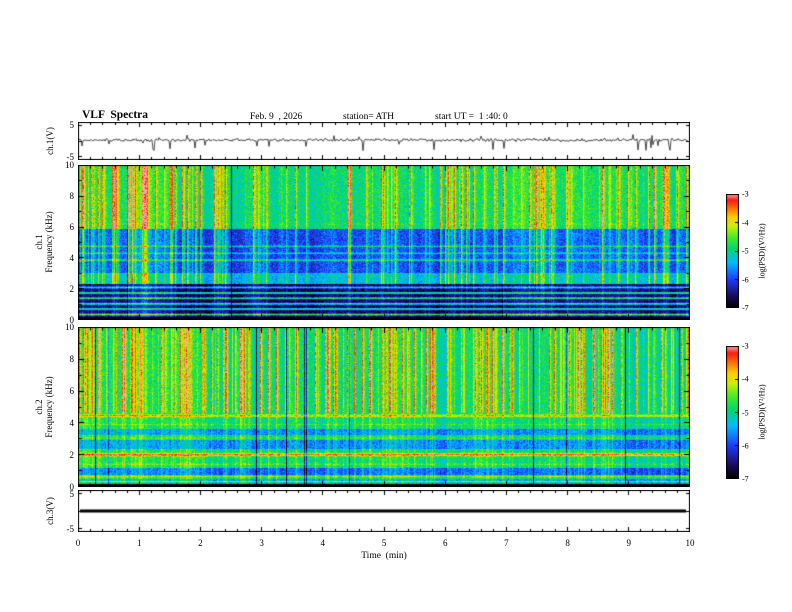 The height and width of the screenshot is (612, 792). I want to click on ch1-spec-ytick-label: 2, so click(72, 289).